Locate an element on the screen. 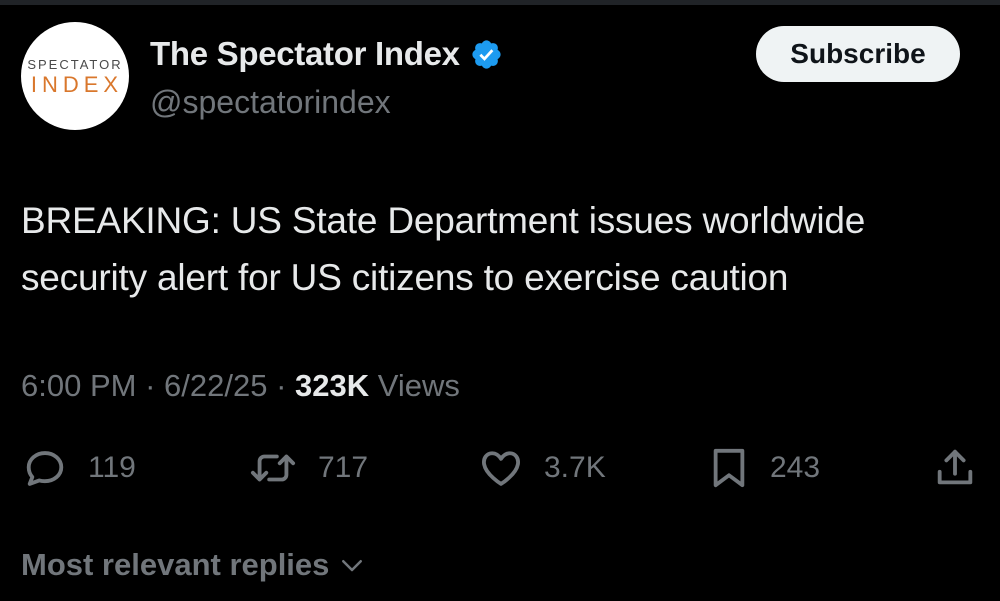  action-bar: 119 717 3.7K 243 is located at coordinates (500, 468).